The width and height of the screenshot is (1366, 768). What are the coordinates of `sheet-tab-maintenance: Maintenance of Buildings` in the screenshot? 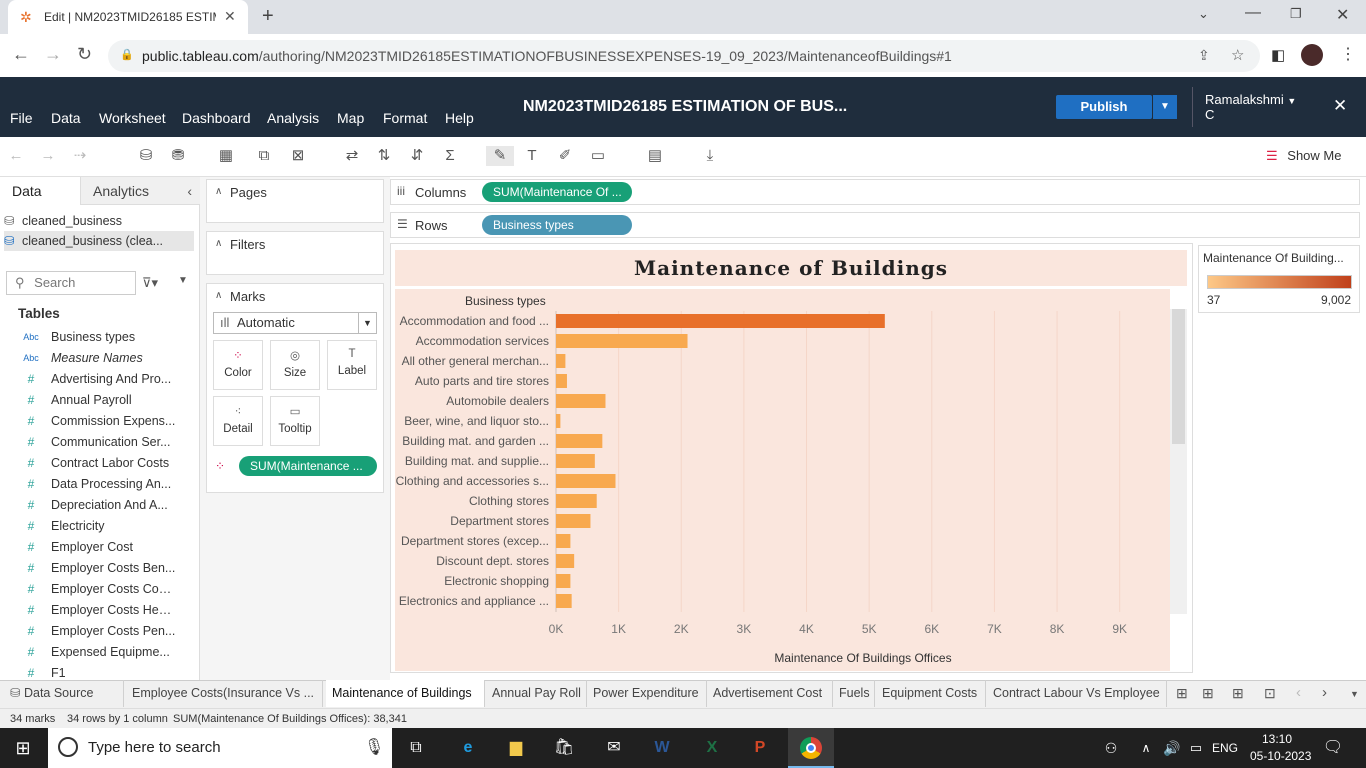 It's located at (405, 693).